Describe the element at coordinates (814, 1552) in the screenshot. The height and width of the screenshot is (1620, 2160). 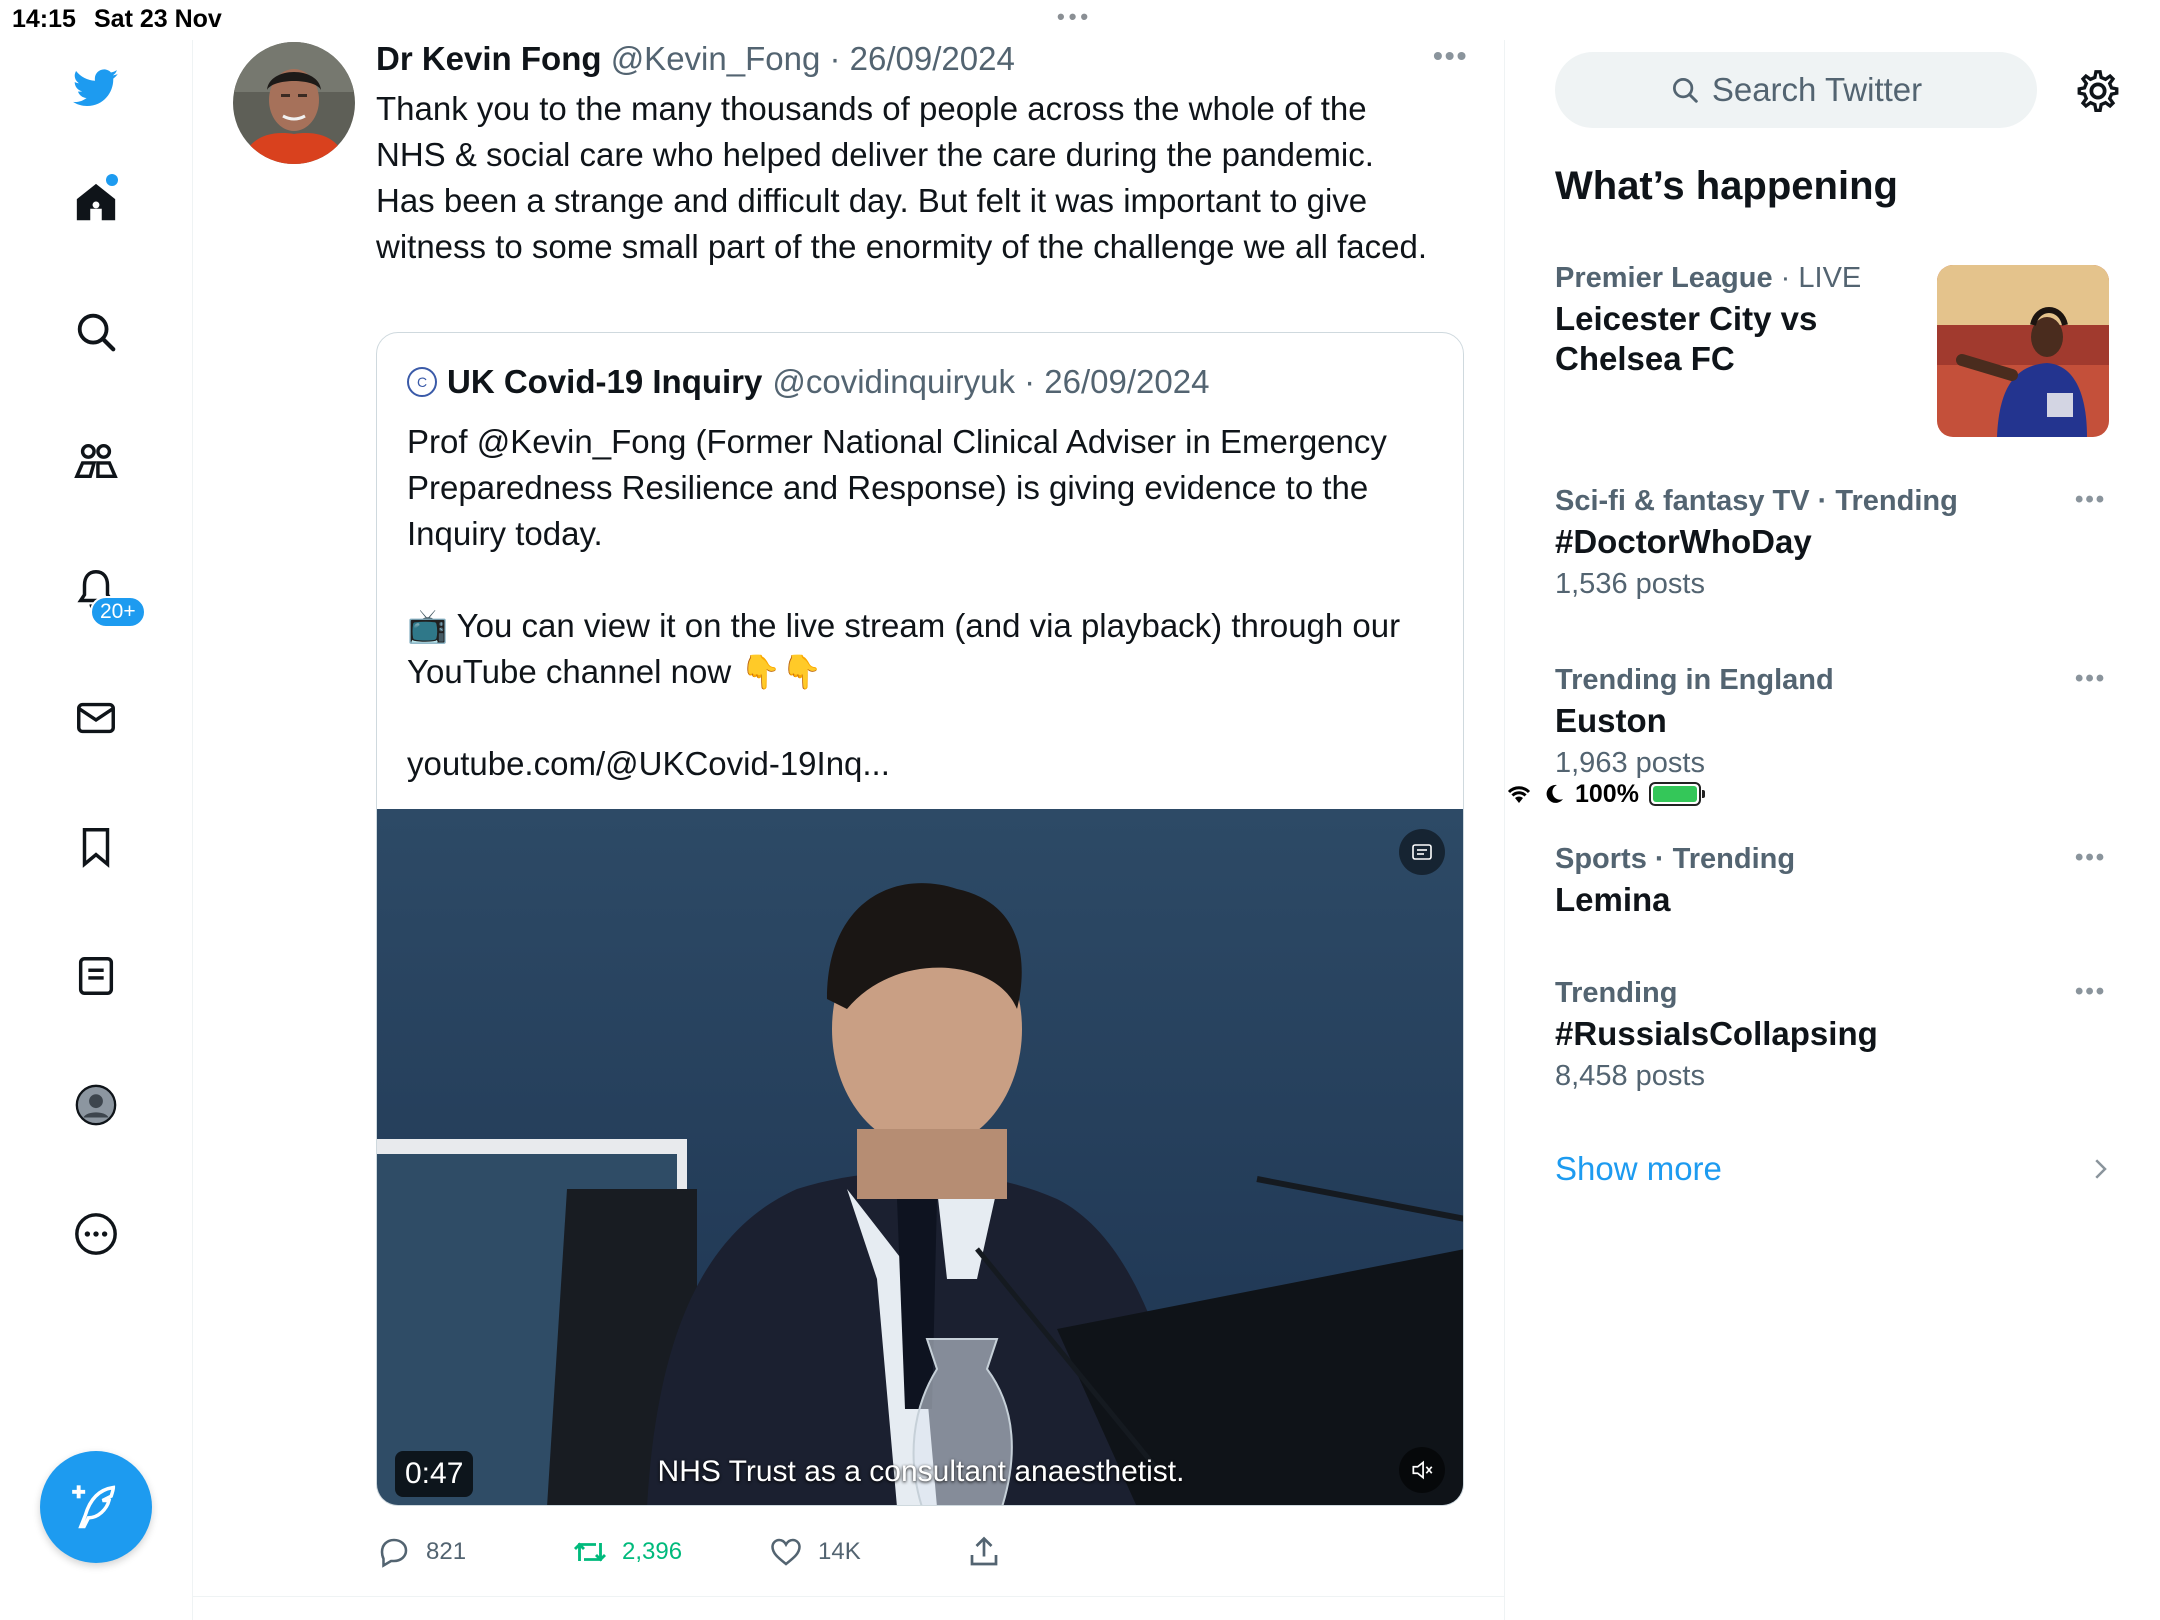
I see `like-button: 14K` at that location.